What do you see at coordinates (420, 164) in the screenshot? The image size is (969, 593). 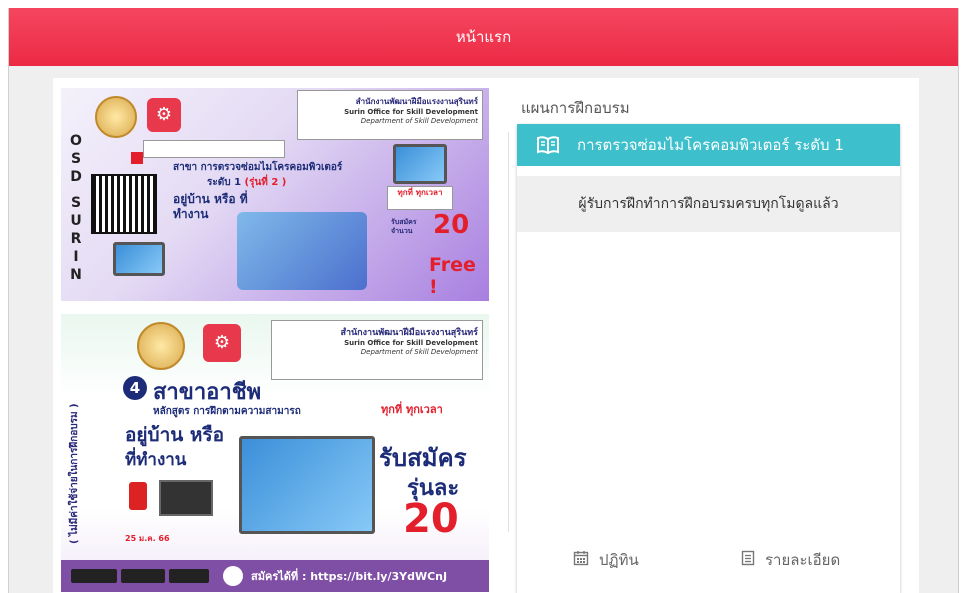 I see `monitor-illustration` at bounding box center [420, 164].